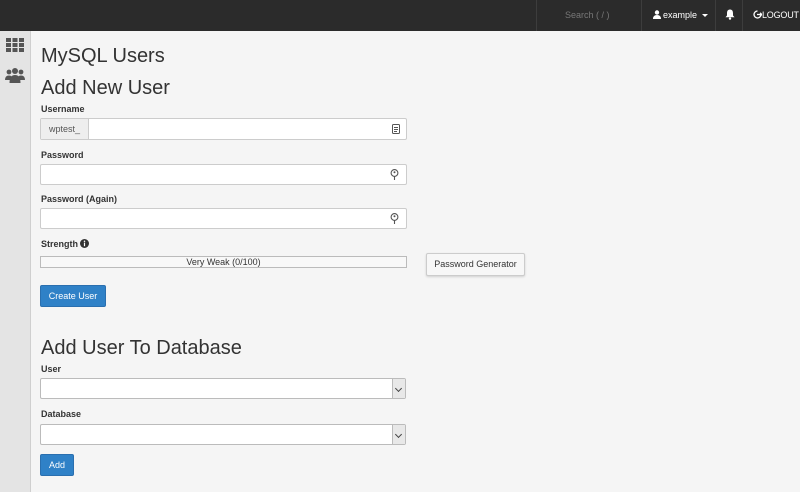 This screenshot has width=800, height=492. I want to click on username-input, so click(239, 129).